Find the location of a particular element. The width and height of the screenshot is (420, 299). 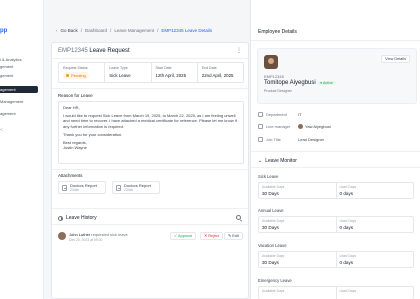

start-date-cell: Start Date 12th April, 2025 is located at coordinates (175, 72).